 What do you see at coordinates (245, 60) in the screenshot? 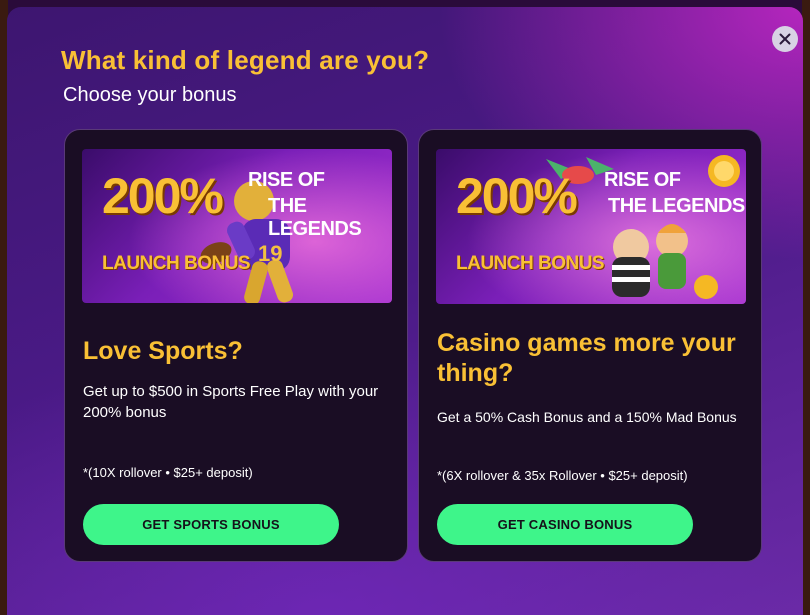
I see `modal-headline: What kind of legend are you?` at bounding box center [245, 60].